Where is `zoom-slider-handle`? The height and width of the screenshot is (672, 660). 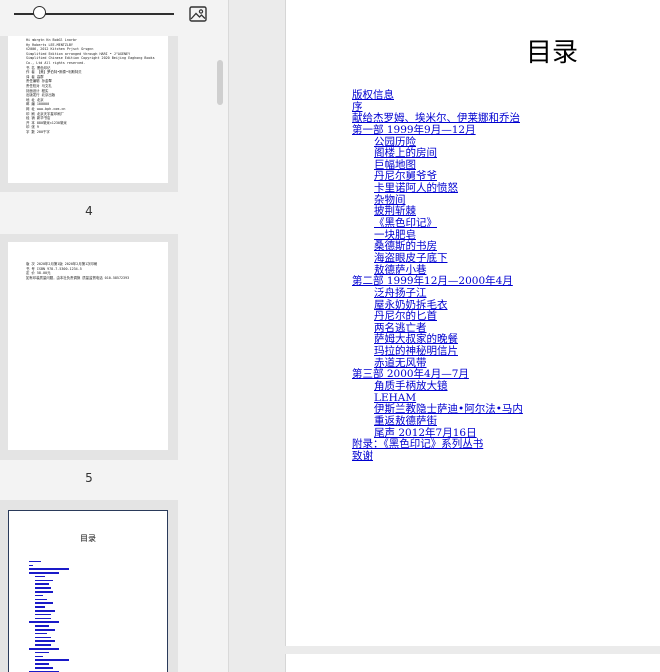 zoom-slider-handle is located at coordinates (40, 12).